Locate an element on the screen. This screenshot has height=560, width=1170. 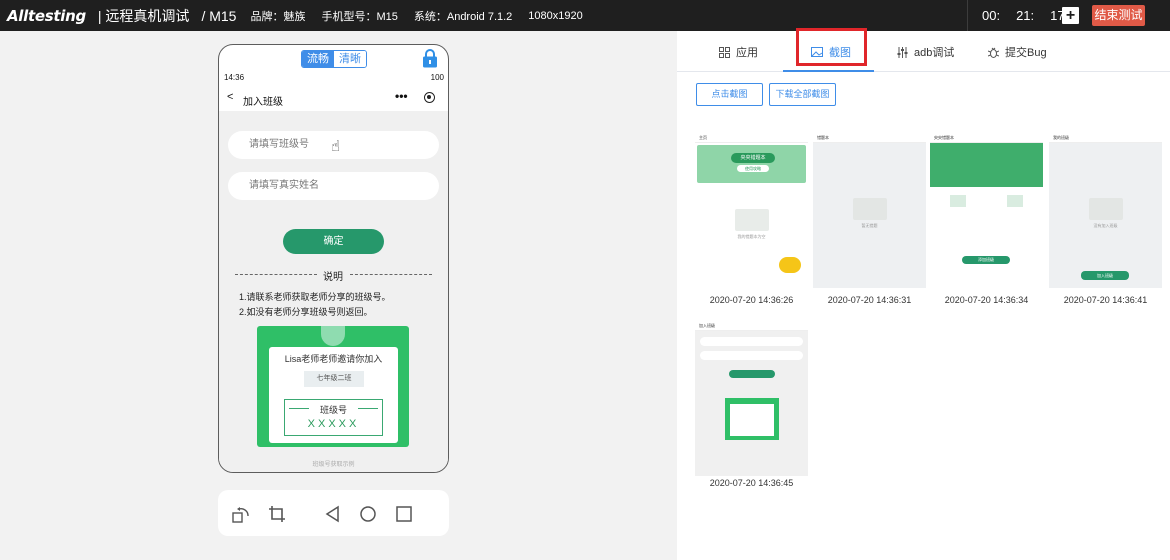
device-model-title: / M15 is located at coordinates (219, 15).